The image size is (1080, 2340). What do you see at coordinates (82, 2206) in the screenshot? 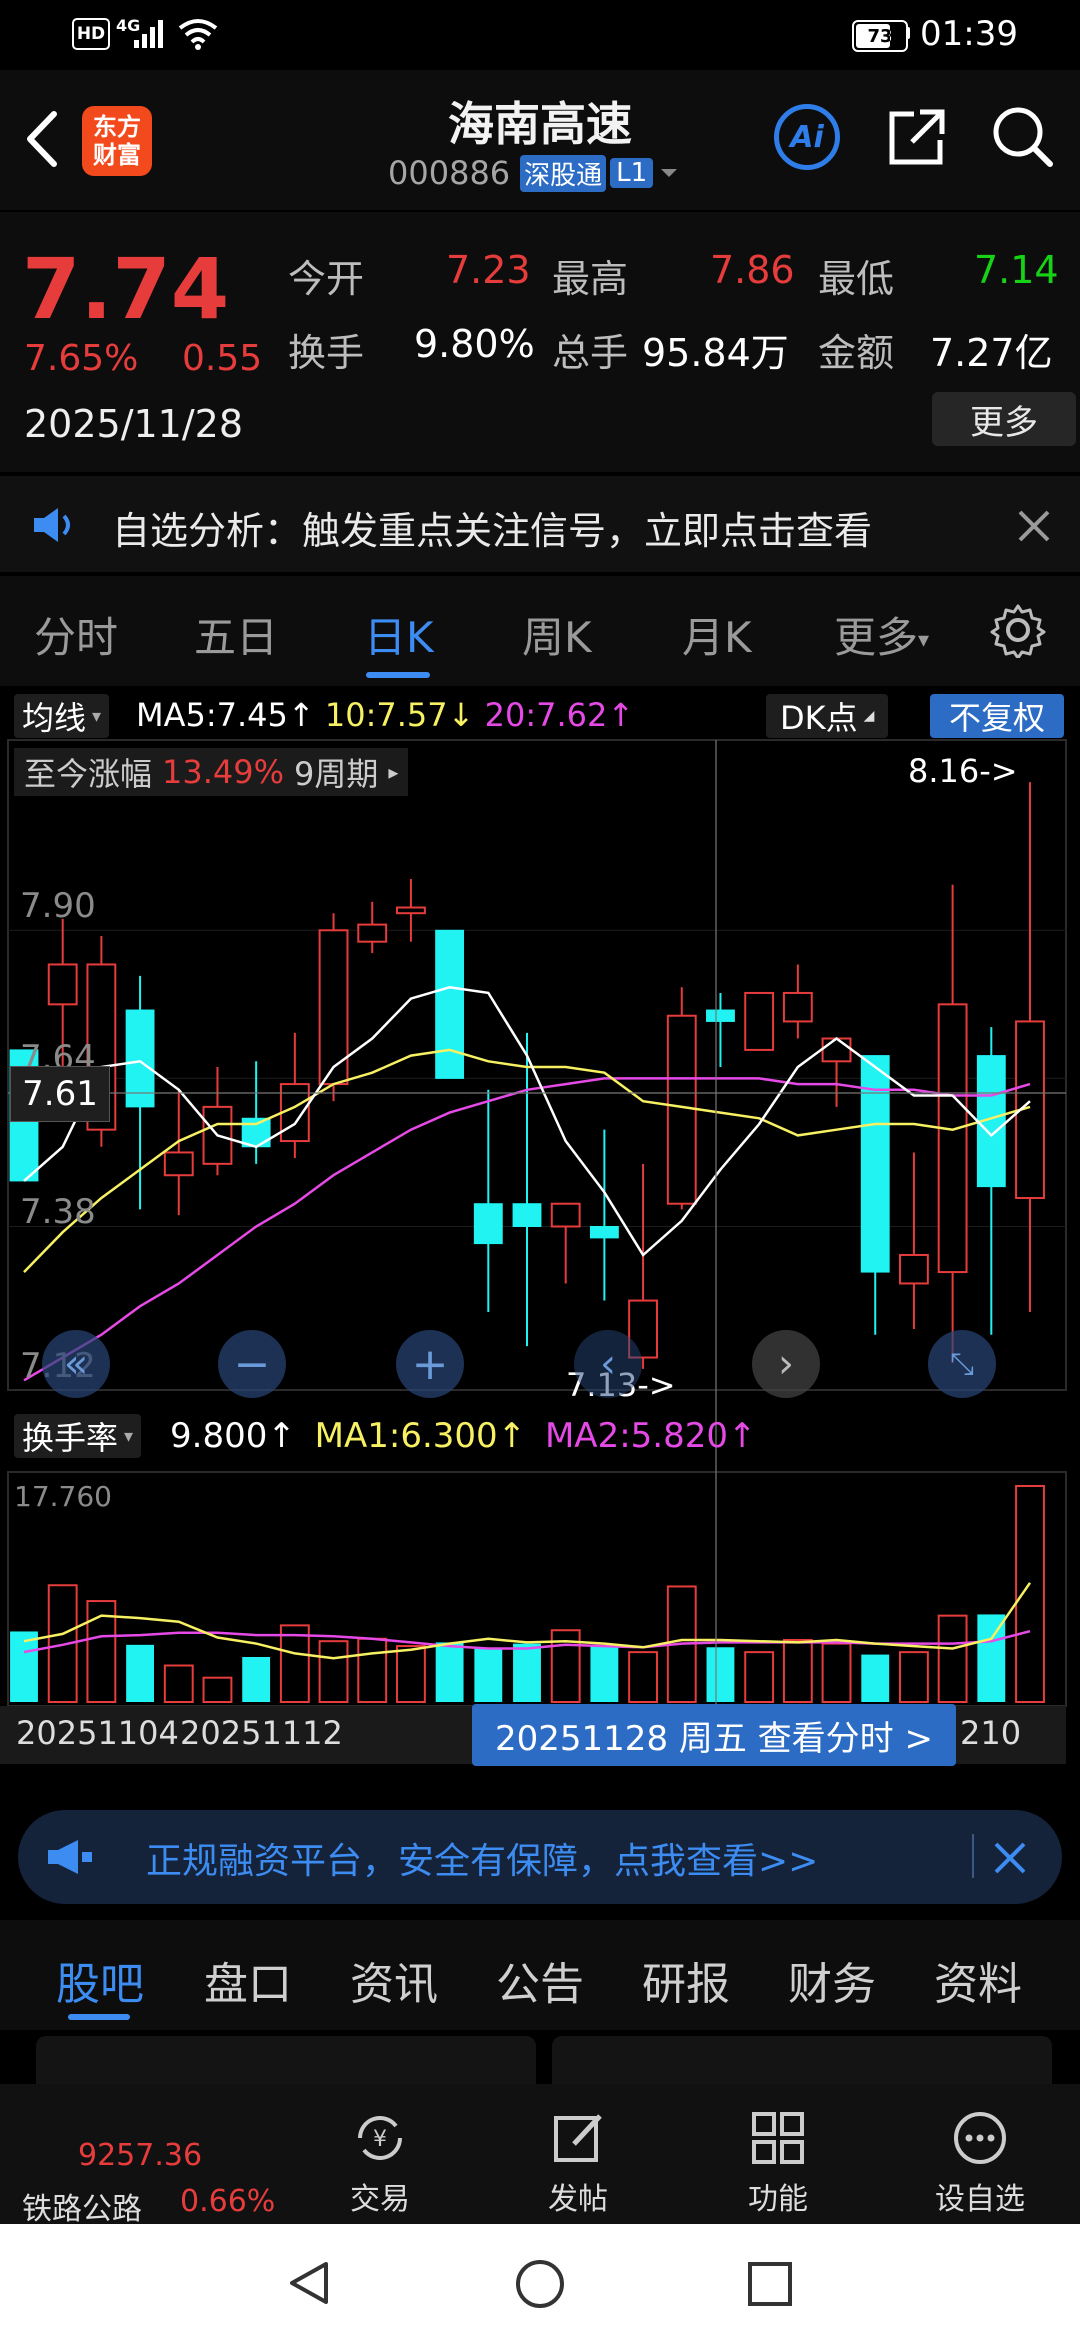
I see `index-name: 铁路公路` at bounding box center [82, 2206].